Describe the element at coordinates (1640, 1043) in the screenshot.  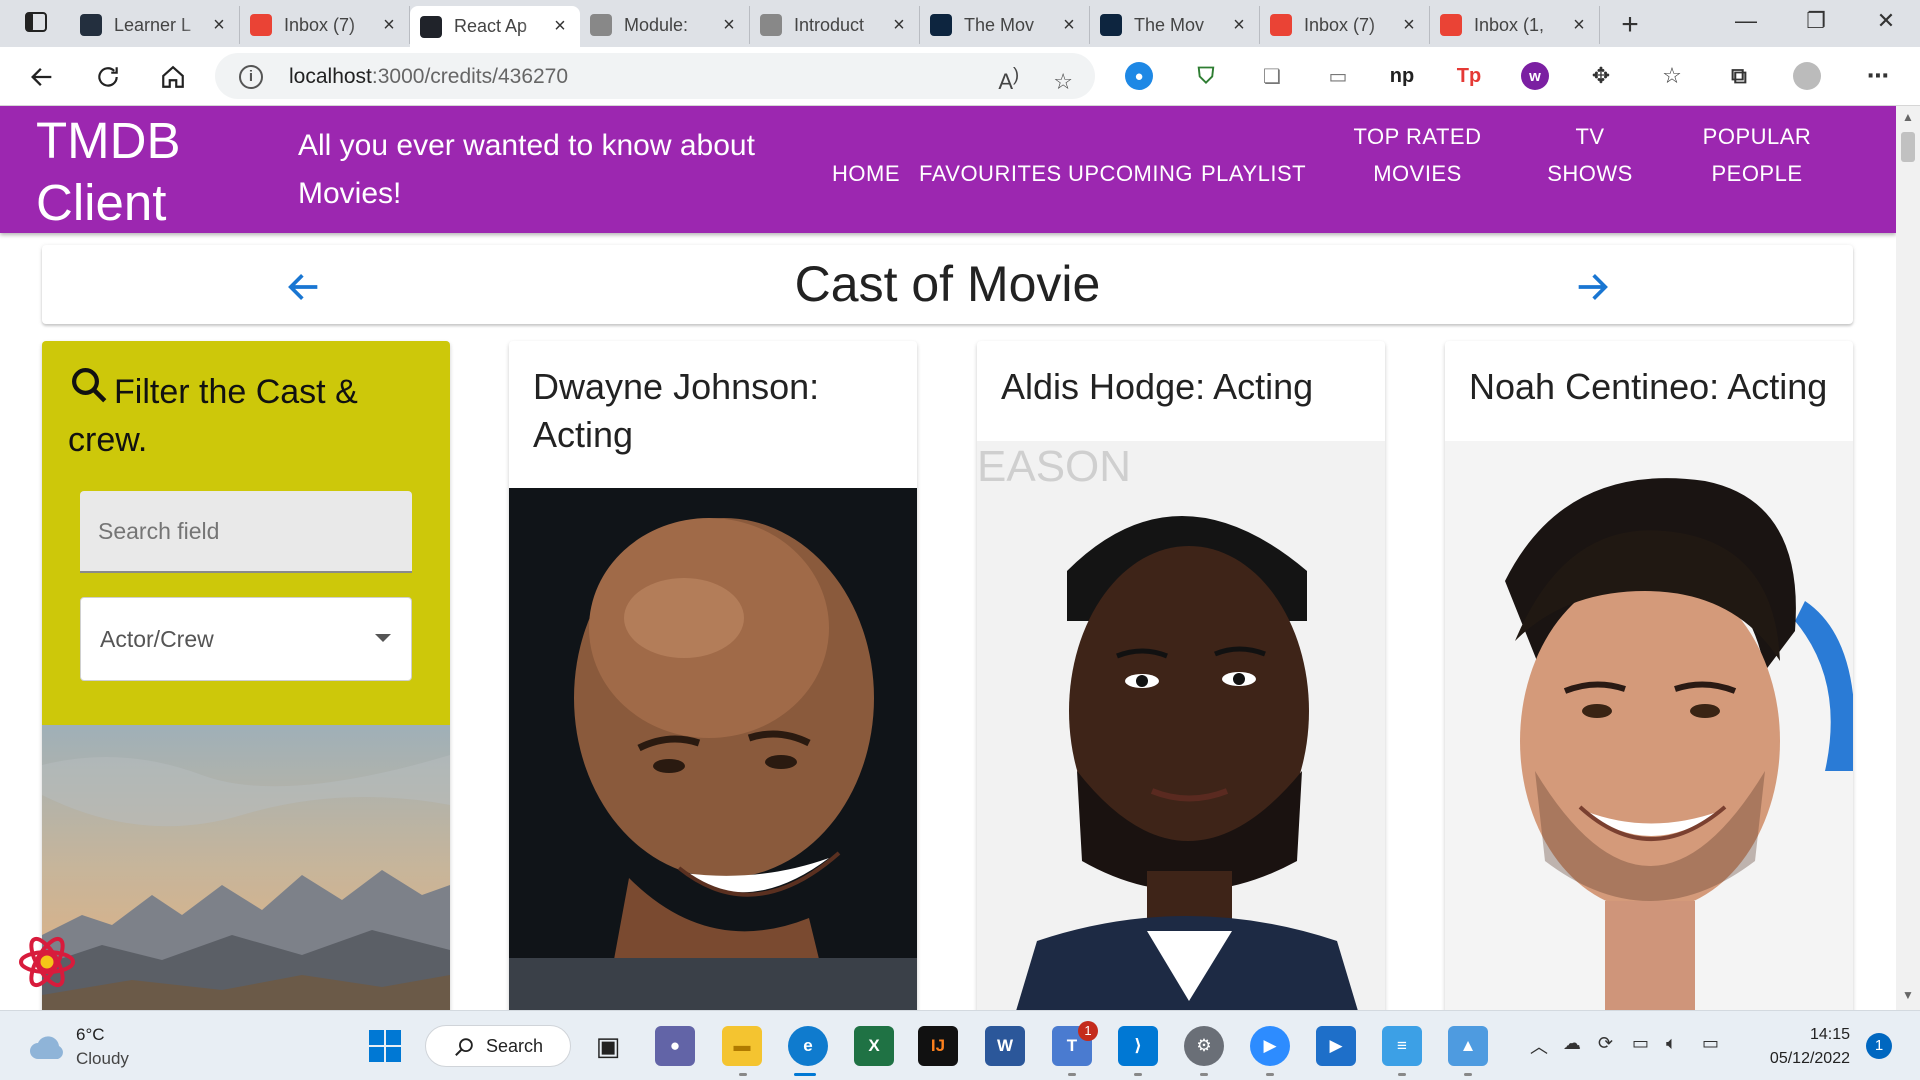
I see `network-icon: ▭` at that location.